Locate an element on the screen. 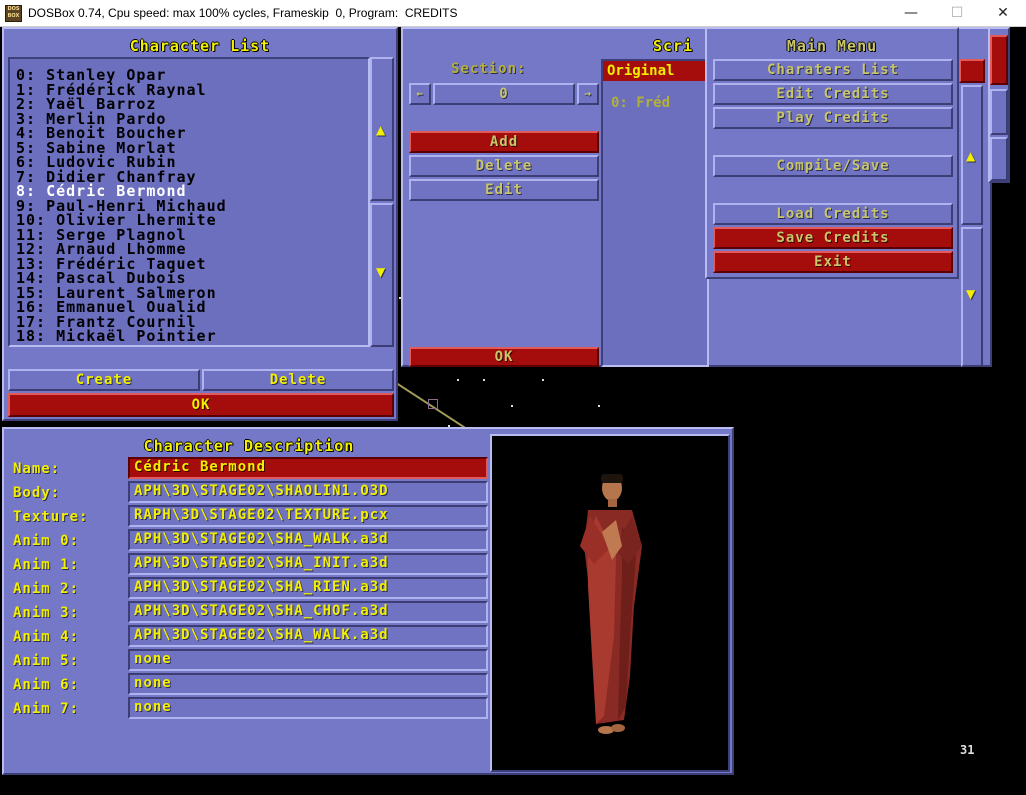 The width and height of the screenshot is (1026, 795). character-description-title: Character Description is located at coordinates (249, 446).